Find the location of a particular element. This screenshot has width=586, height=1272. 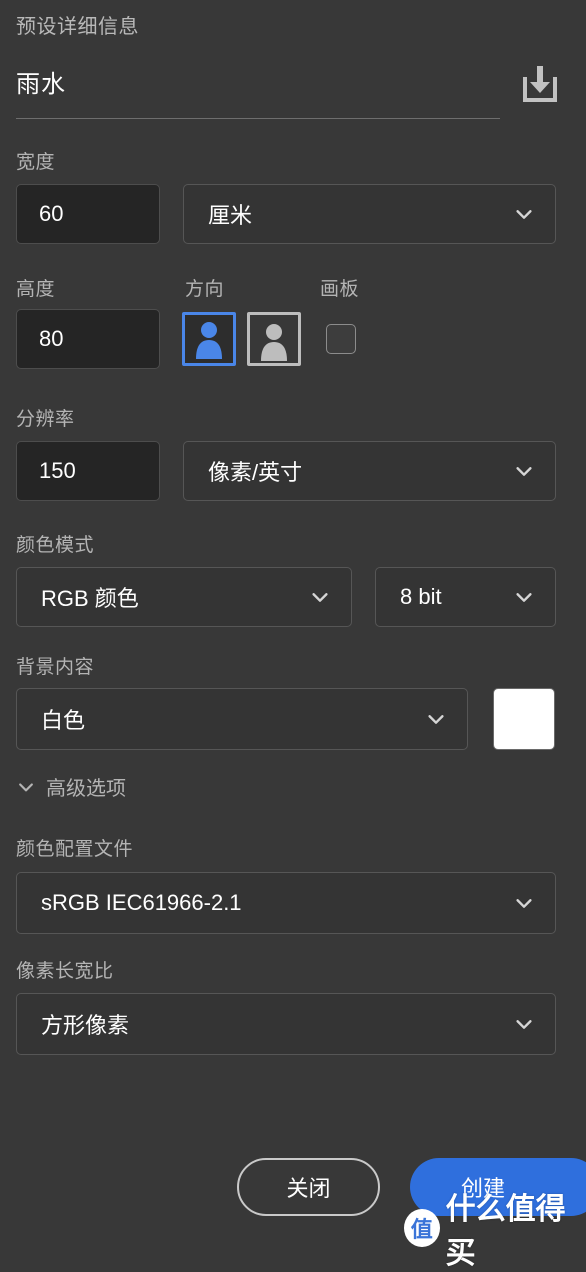

resolution-input: 150 is located at coordinates (88, 471).